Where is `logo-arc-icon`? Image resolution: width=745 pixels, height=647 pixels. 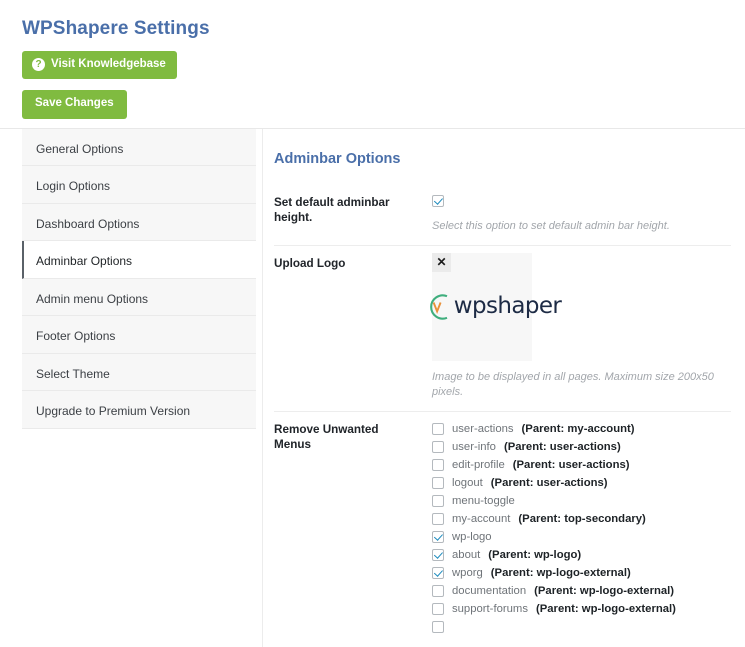
logo-arc-icon is located at coordinates (438, 306).